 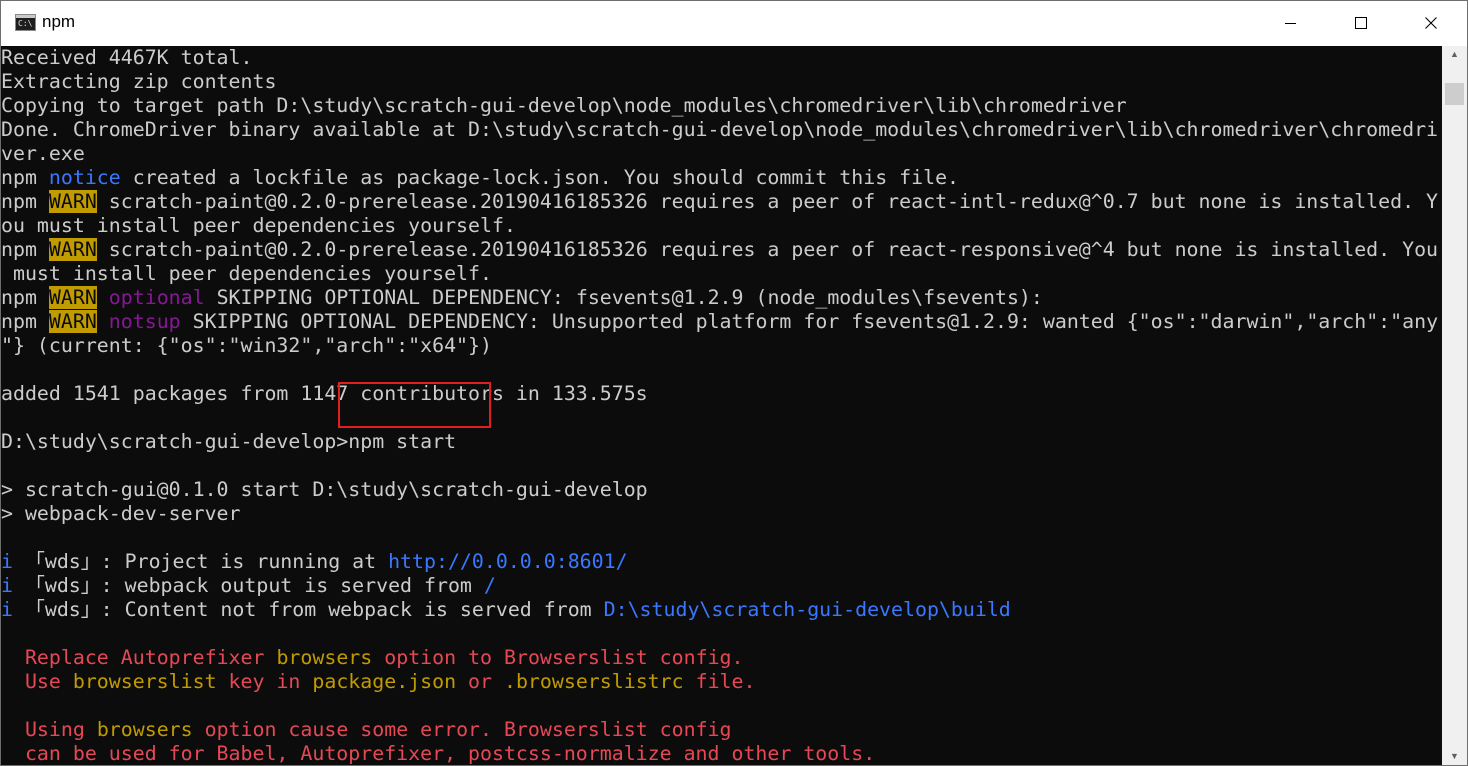 I want to click on console-text: .browserslistrc, so click(x=593, y=681).